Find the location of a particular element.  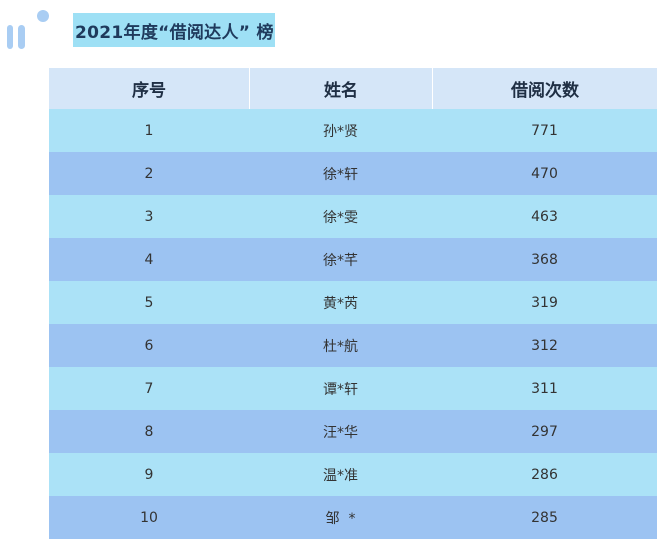

name-cell: 谭*轩 is located at coordinates (340, 389).